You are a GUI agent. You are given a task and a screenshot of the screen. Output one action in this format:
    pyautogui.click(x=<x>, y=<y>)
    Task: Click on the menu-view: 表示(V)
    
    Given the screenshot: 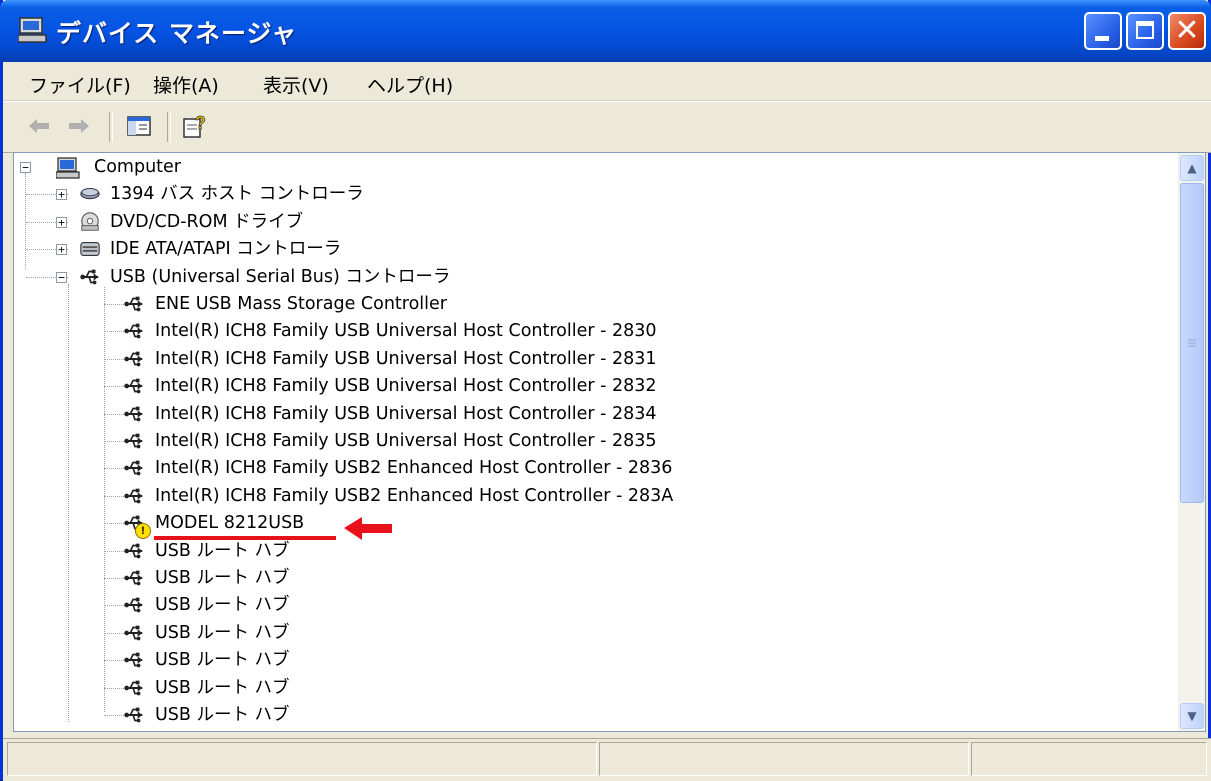 What is the action you would take?
    pyautogui.click(x=296, y=84)
    